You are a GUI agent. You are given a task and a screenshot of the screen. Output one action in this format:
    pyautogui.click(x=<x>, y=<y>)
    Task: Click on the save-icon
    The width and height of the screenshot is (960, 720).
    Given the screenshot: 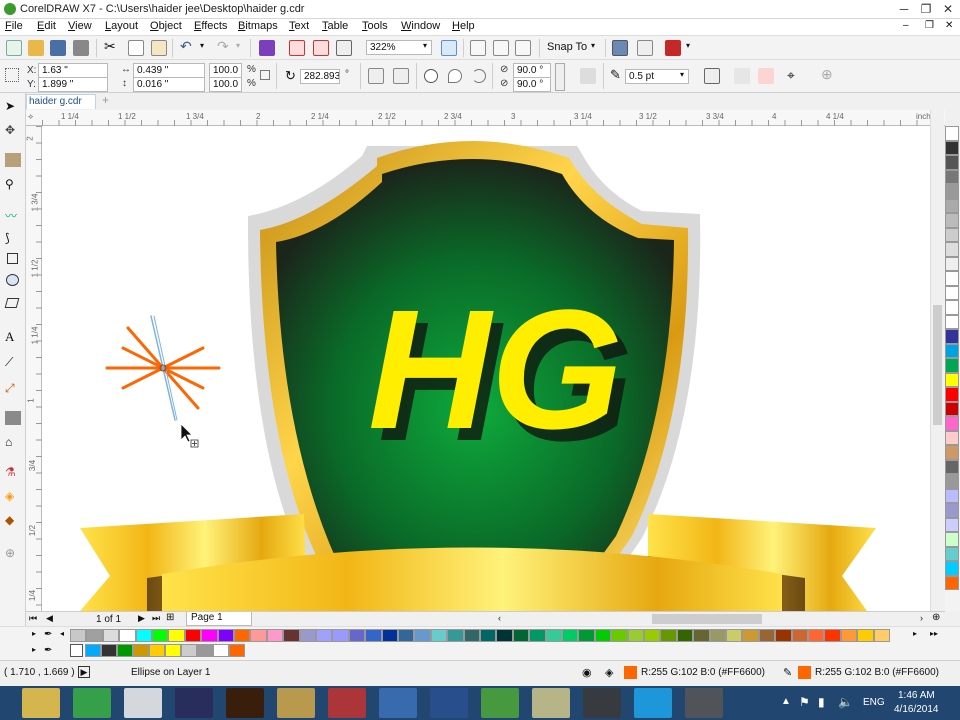 What is the action you would take?
    pyautogui.click(x=58, y=48)
    